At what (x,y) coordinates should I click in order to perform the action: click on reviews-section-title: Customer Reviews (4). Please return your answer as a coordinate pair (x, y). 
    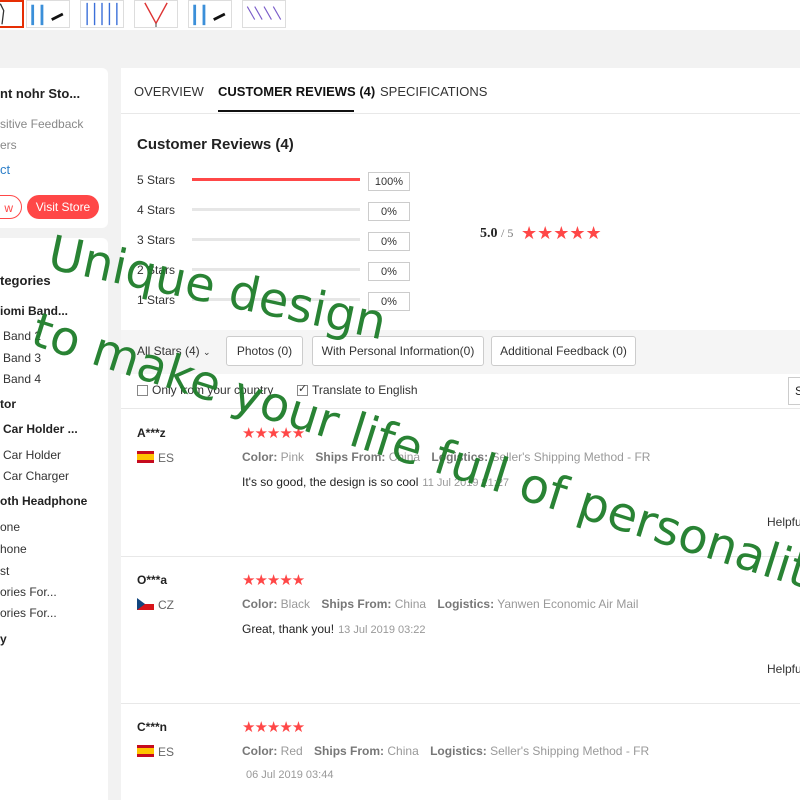
    Looking at the image, I should click on (215, 144).